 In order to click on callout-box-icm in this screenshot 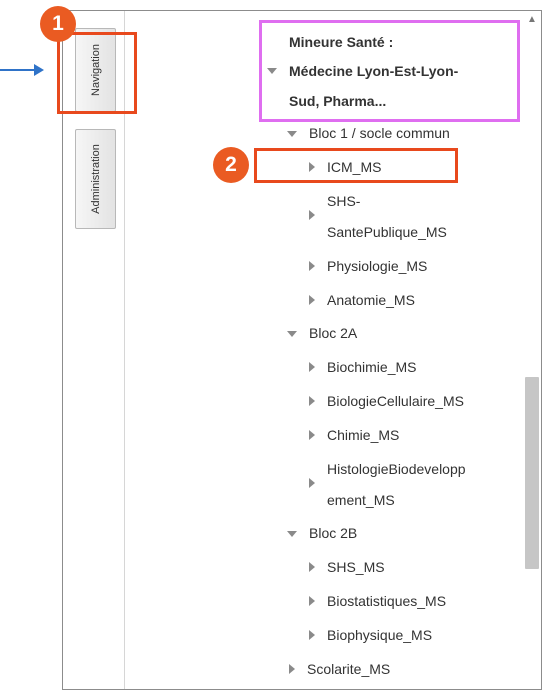, I will do `click(356, 165)`.